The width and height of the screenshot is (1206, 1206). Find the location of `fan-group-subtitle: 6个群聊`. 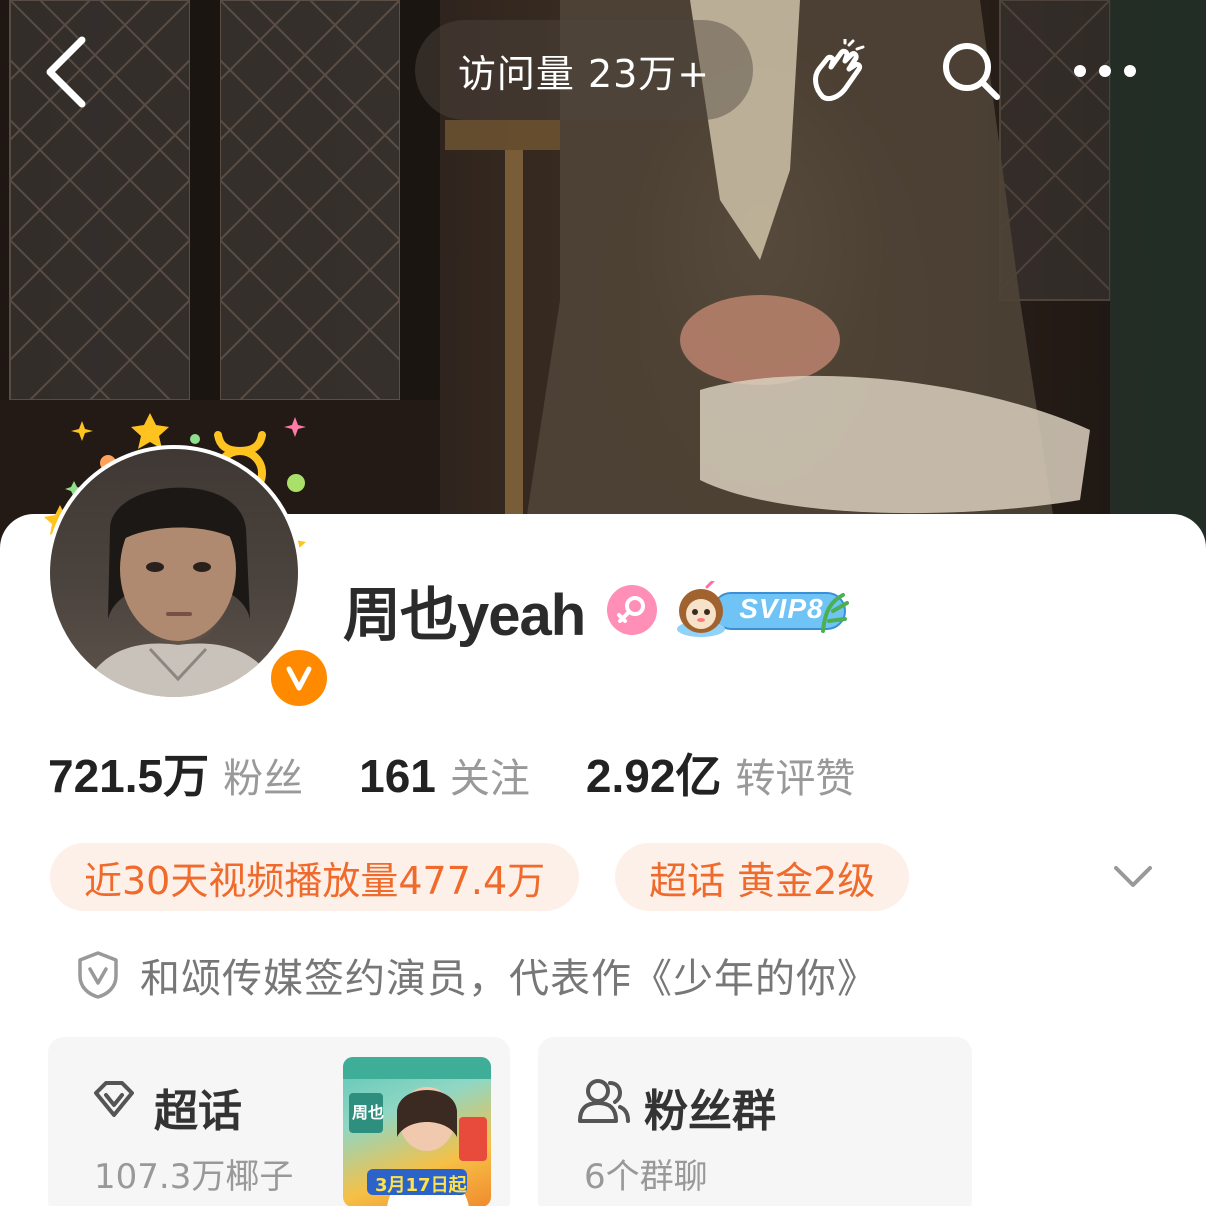

fan-group-subtitle: 6个群聊 is located at coordinates (646, 1177).